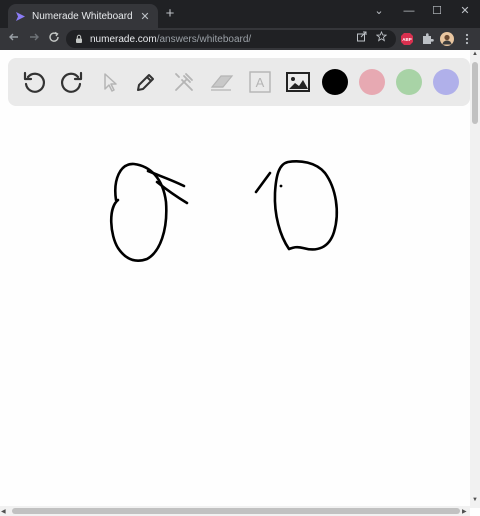 Image resolution: width=480 pixels, height=516 pixels. I want to click on lock-icon, so click(79, 39).